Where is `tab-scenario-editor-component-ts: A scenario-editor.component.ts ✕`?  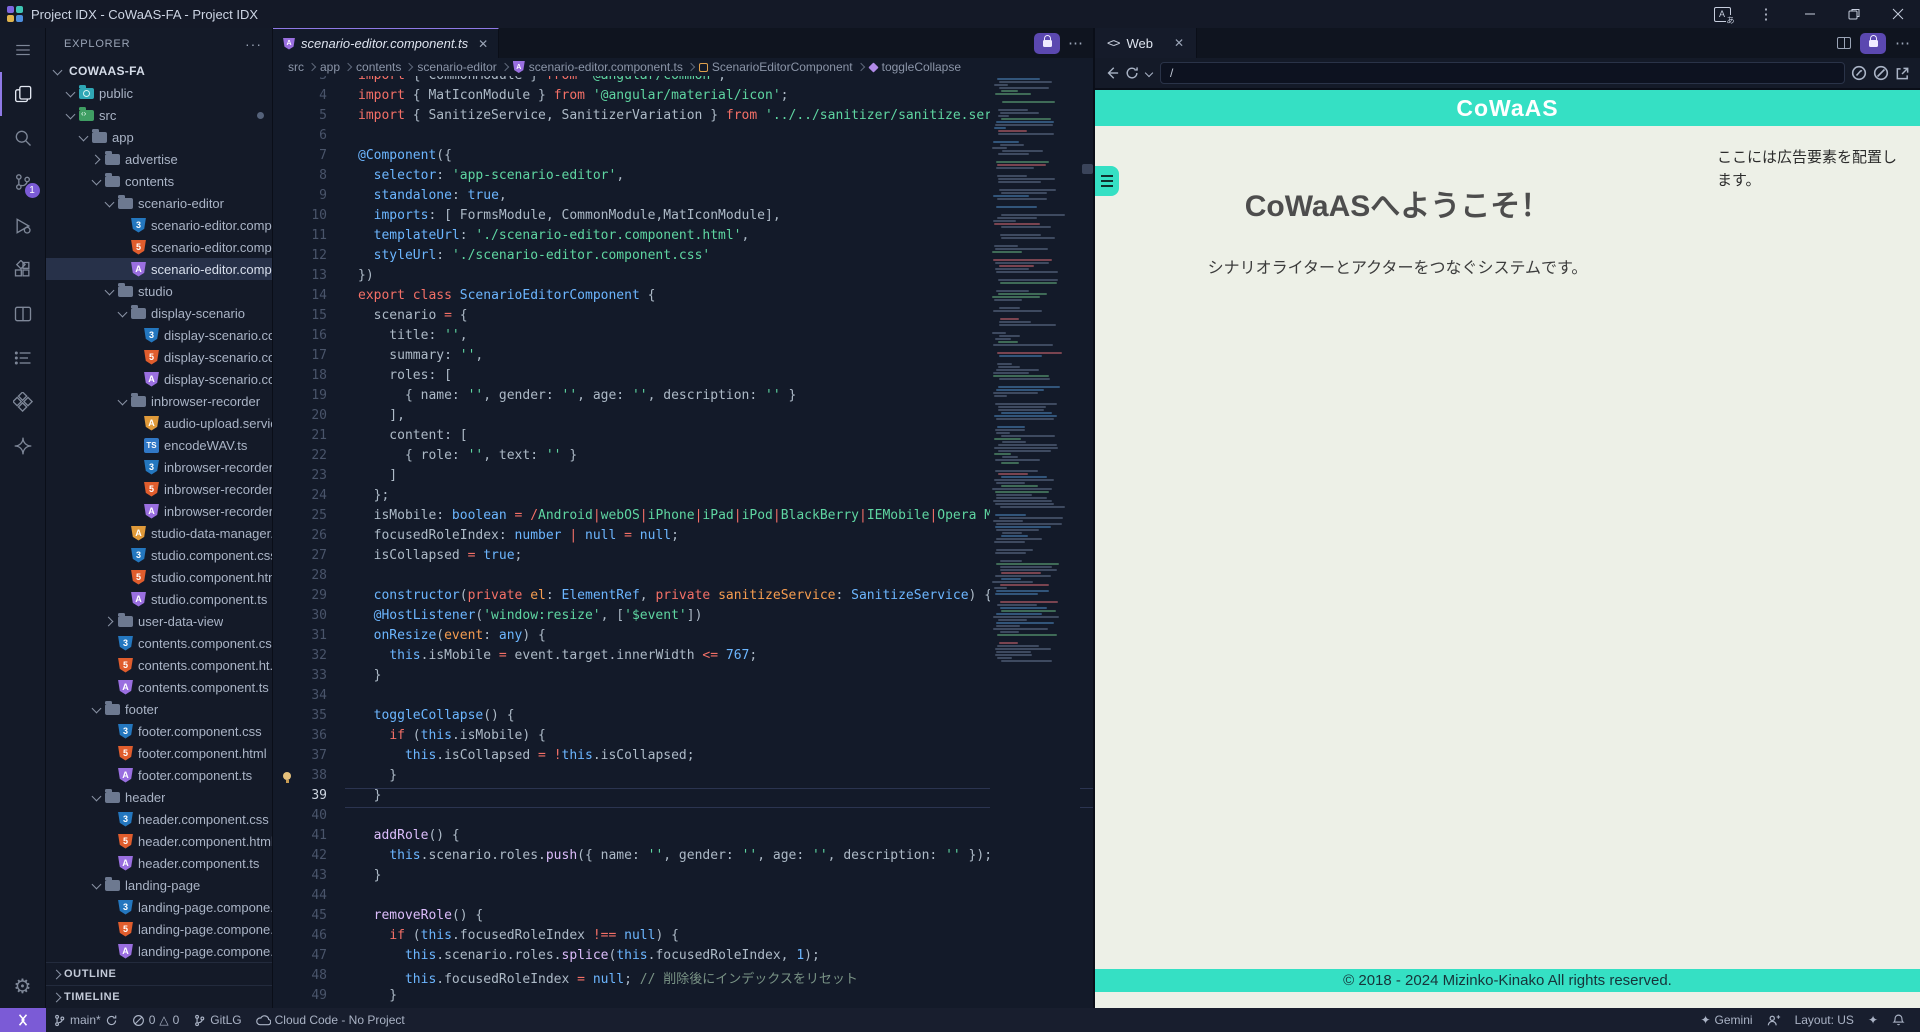 tab-scenario-editor-component-ts: A scenario-editor.component.ts ✕ is located at coordinates (386, 43).